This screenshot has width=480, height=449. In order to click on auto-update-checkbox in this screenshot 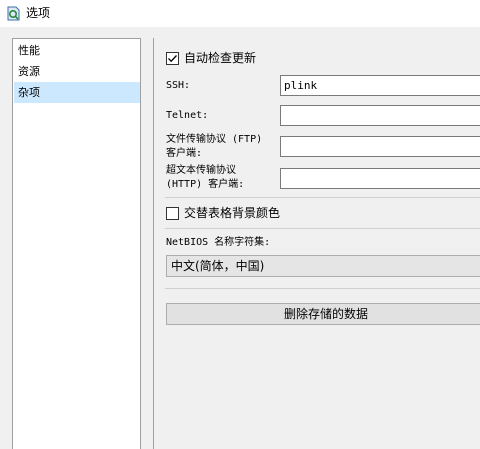, I will do `click(172, 58)`.